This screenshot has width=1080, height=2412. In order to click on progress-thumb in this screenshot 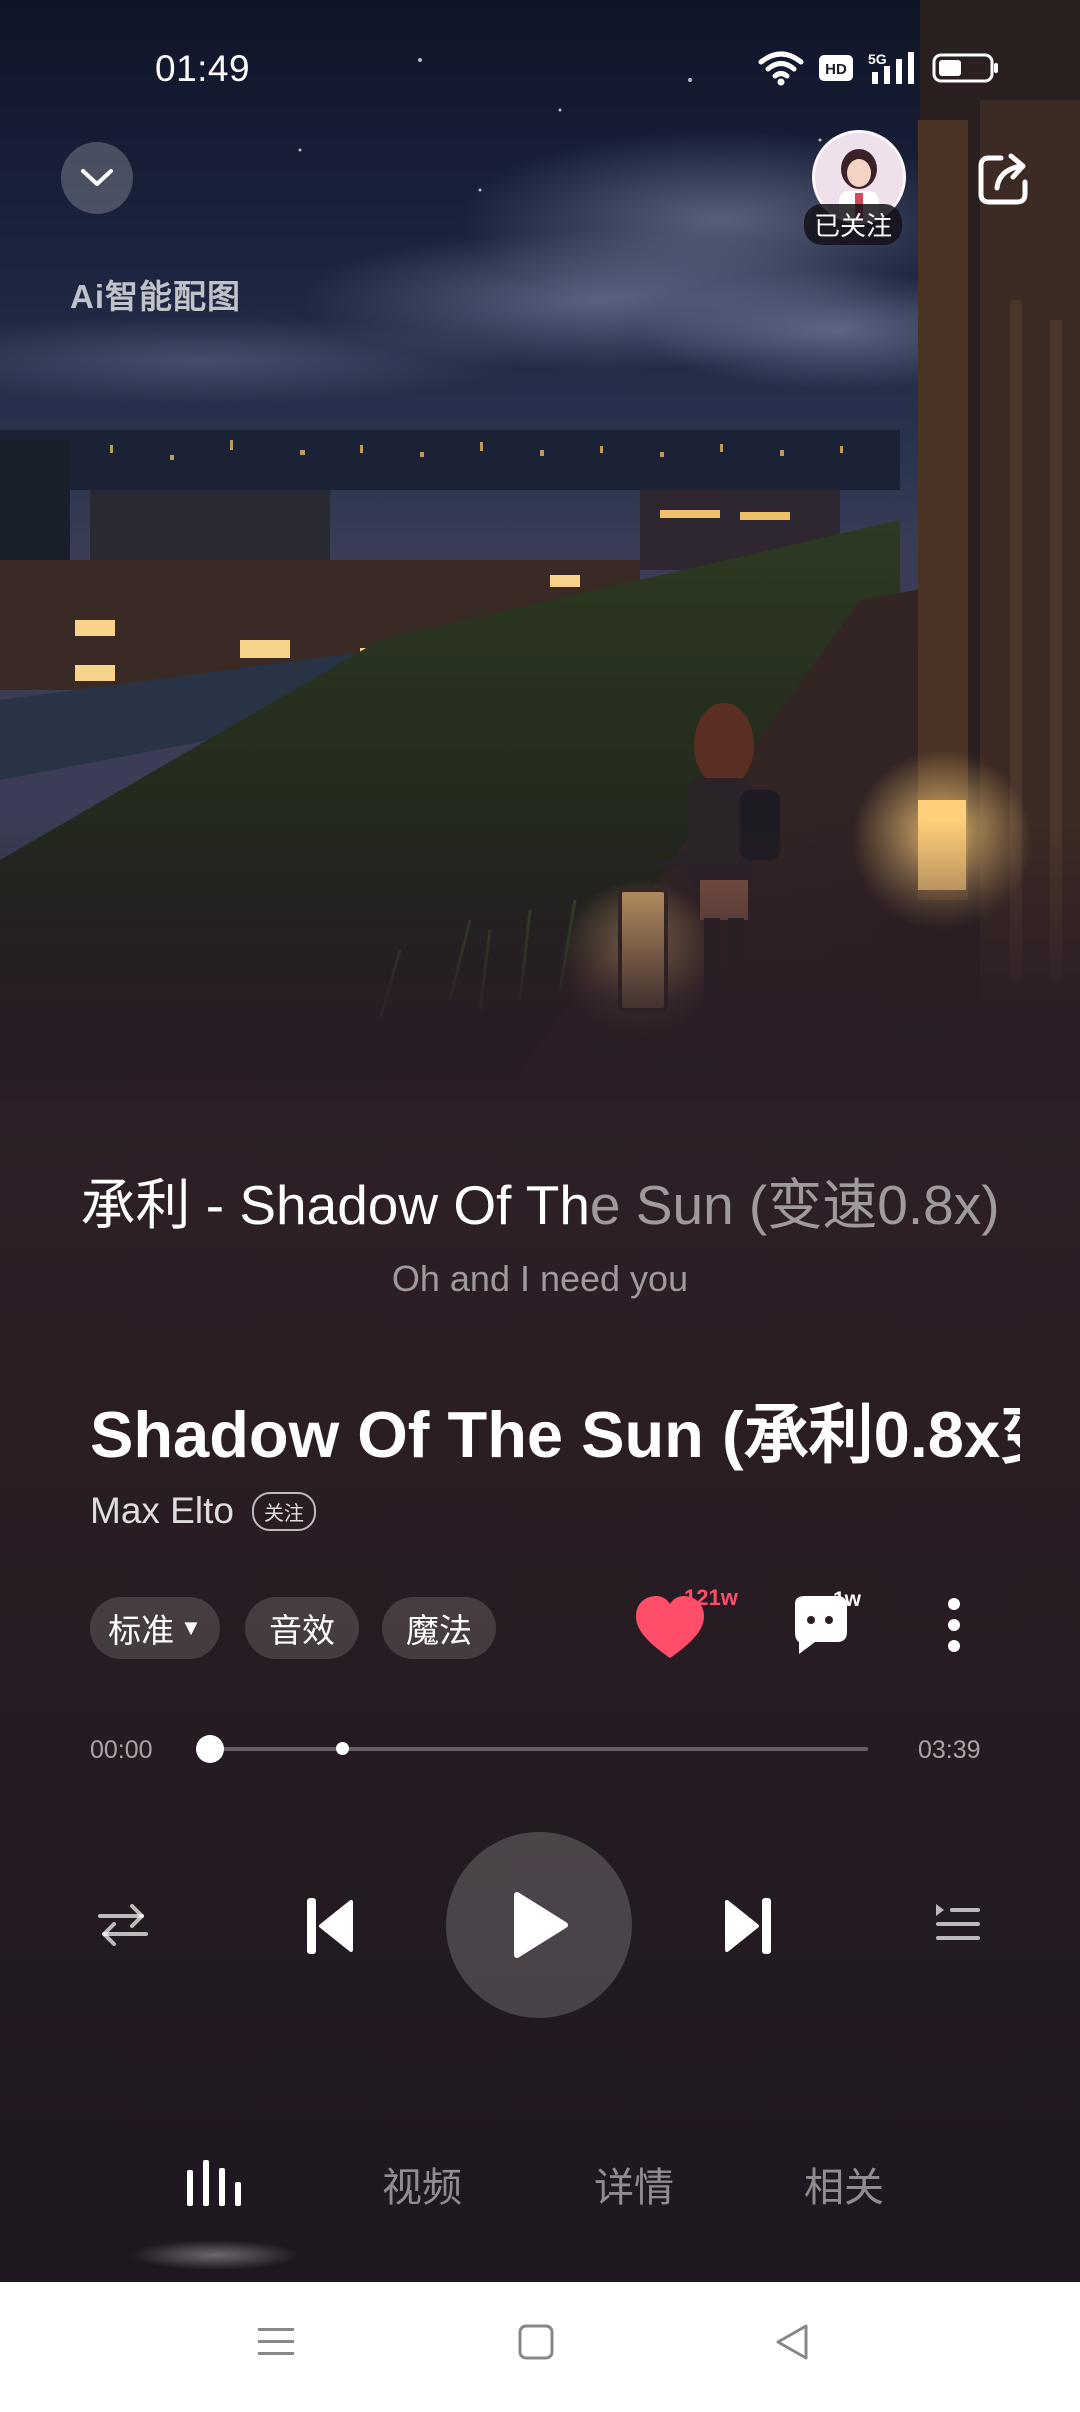, I will do `click(210, 1749)`.